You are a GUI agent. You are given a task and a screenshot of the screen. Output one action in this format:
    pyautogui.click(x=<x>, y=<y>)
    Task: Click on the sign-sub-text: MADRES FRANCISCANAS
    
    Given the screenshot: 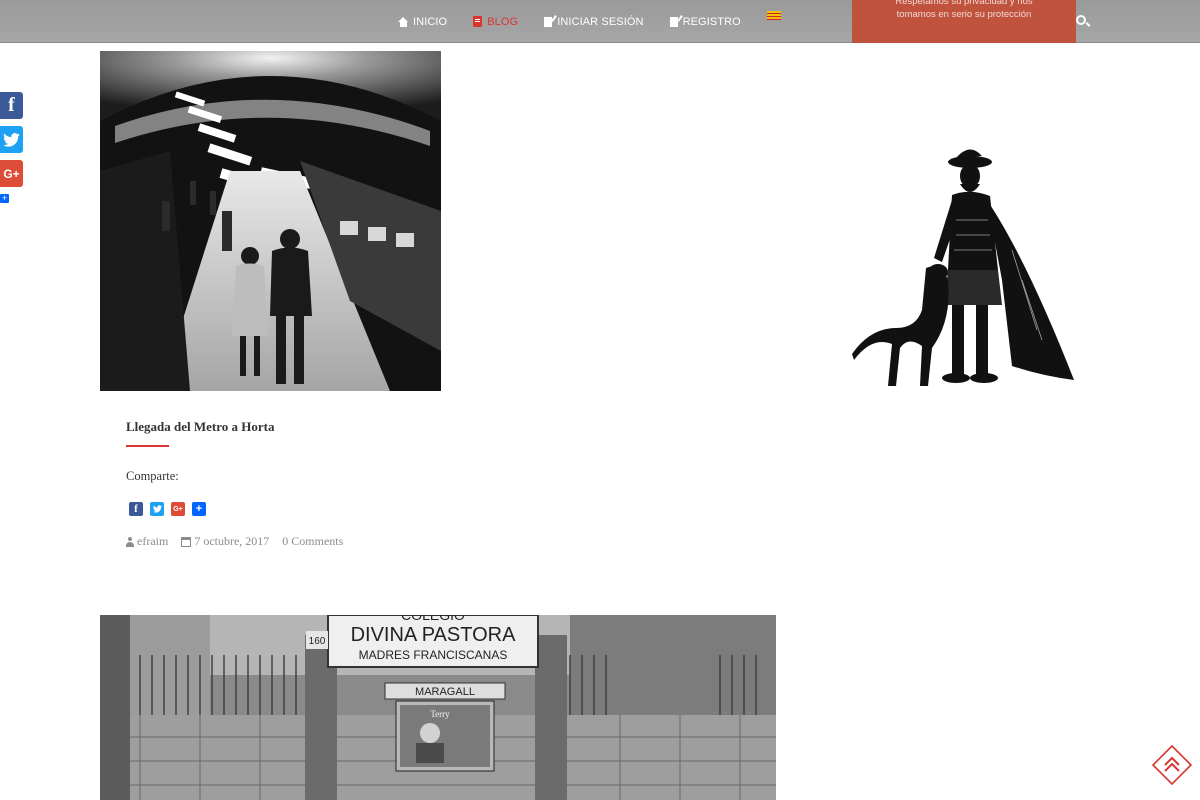 What is the action you would take?
    pyautogui.click(x=433, y=655)
    